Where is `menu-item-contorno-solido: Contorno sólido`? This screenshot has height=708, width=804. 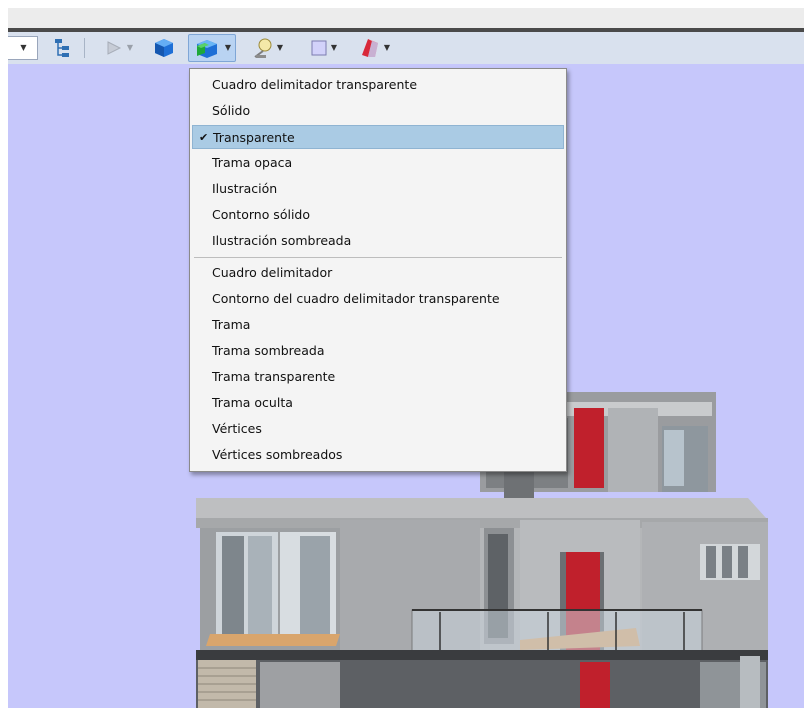
menu-item-contorno-solido: Contorno sólido is located at coordinates (378, 215).